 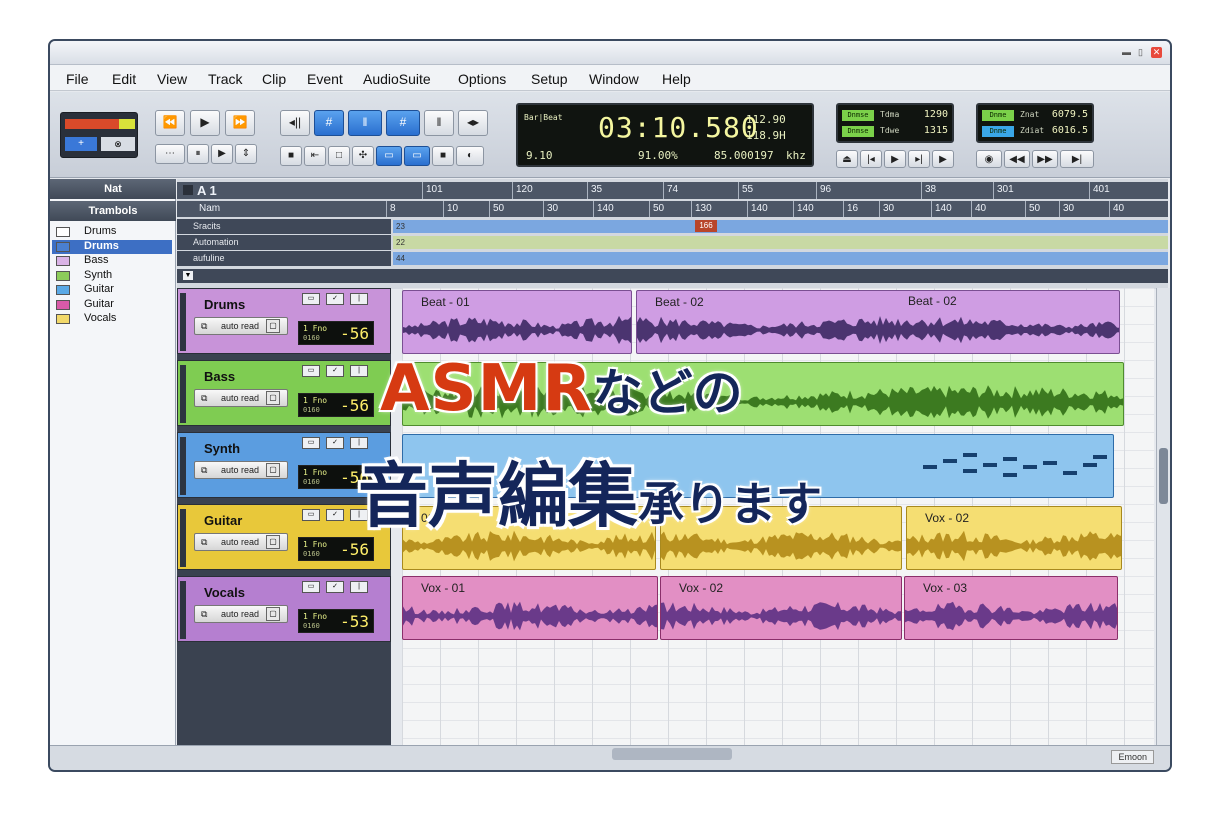 I want to click on track-list-item: Vocals, so click(x=112, y=319).